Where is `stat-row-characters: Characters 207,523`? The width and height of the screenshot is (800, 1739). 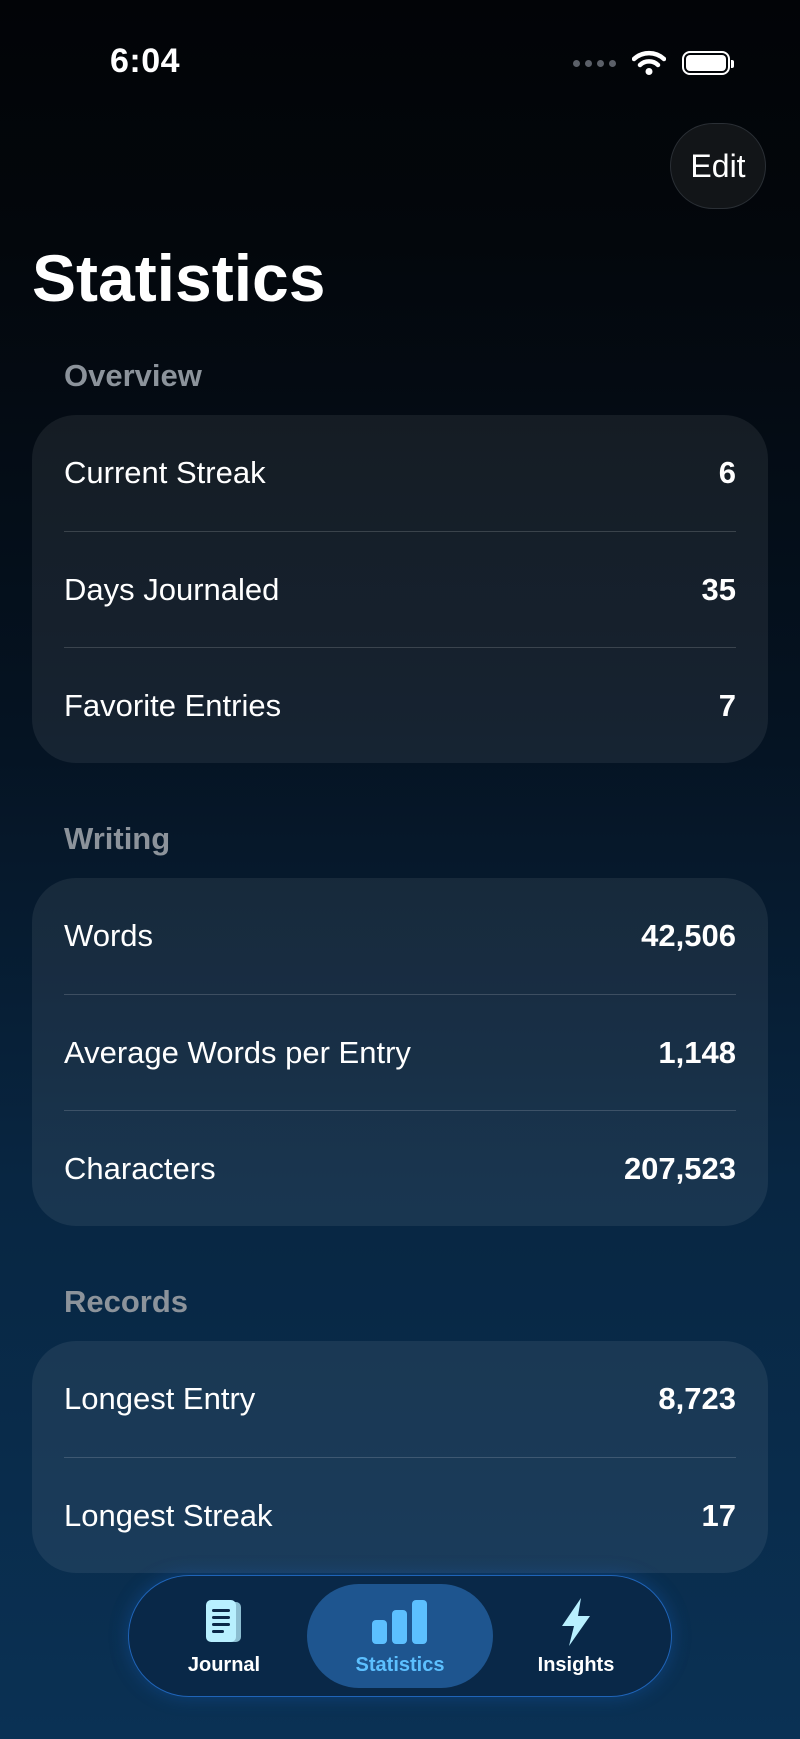
stat-row-characters: Characters 207,523 is located at coordinates (400, 1168).